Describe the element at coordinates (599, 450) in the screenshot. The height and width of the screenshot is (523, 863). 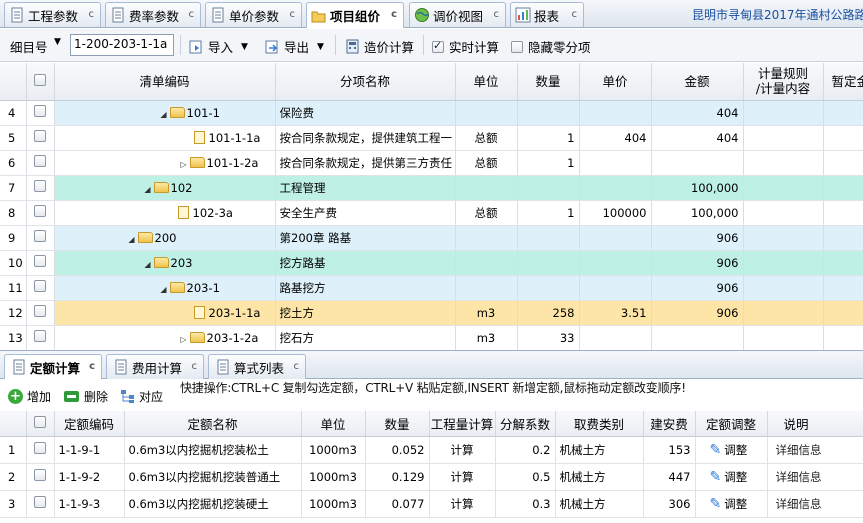
I see `fee-type-cell: 机械土方` at that location.